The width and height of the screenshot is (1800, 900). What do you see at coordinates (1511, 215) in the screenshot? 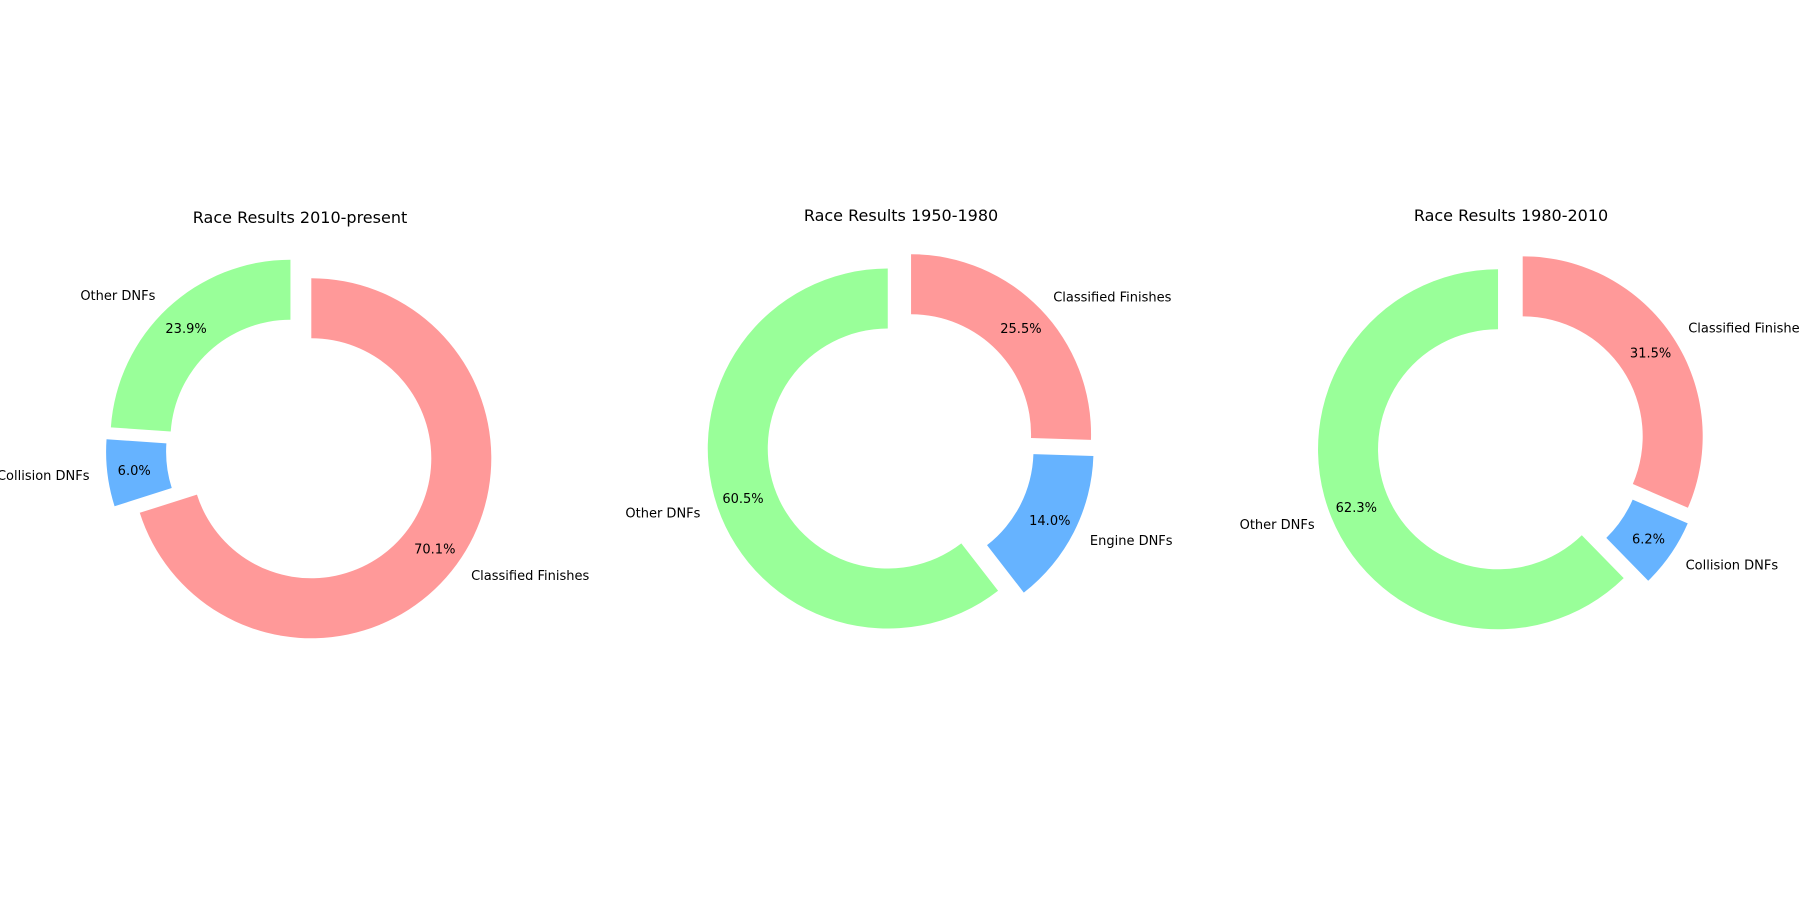
I see `chart-title: Race Results 1980-2010` at bounding box center [1511, 215].